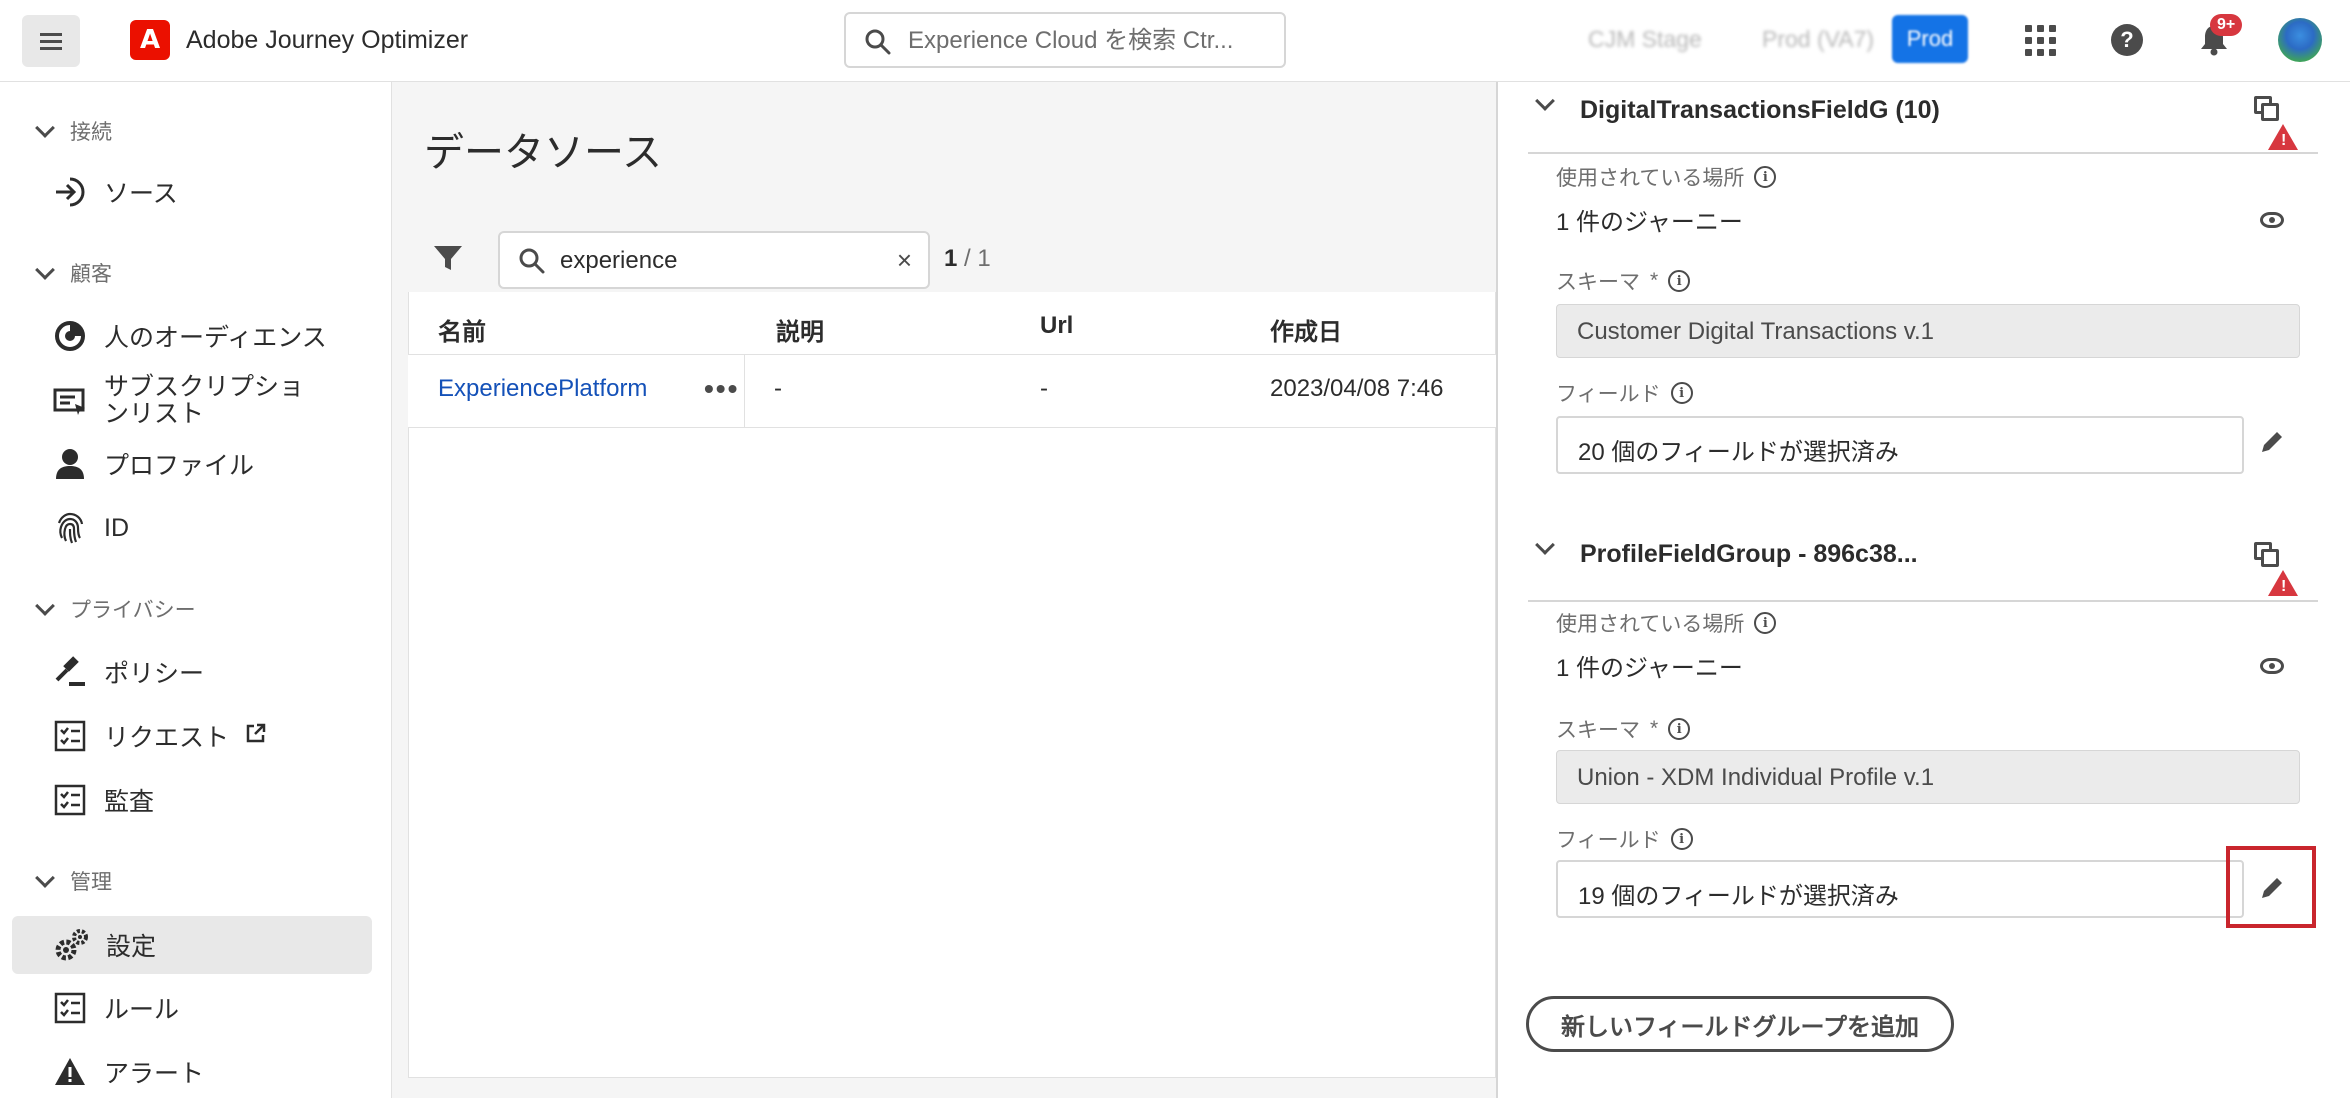  I want to click on warning-icon: !, so click(2283, 137).